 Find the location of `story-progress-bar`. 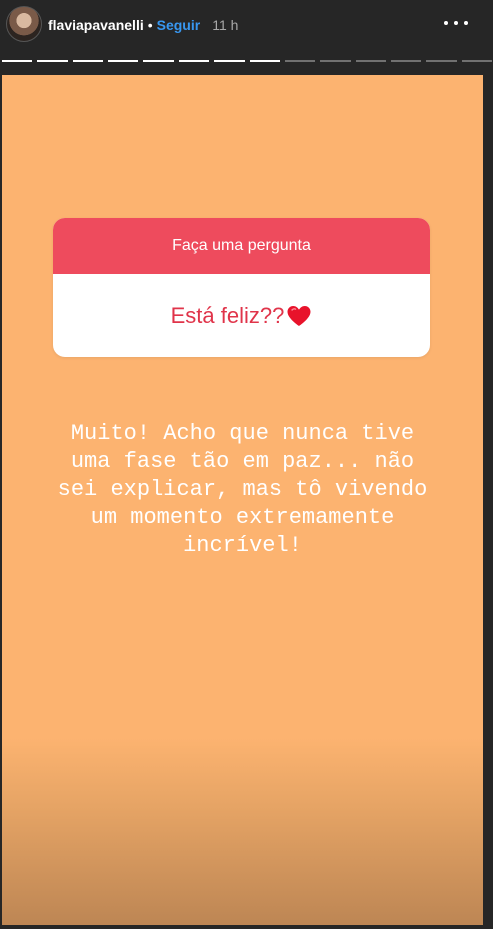

story-progress-bar is located at coordinates (247, 61).